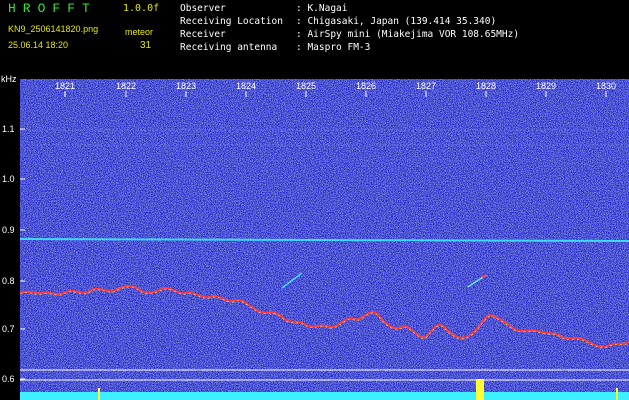 Image resolution: width=629 pixels, height=400 pixels. I want to click on x-tick-label: 1829, so click(546, 86).